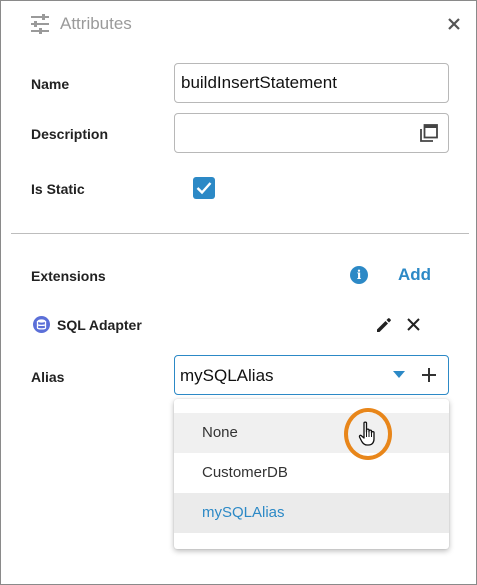 The width and height of the screenshot is (477, 585). I want to click on close-button, so click(454, 24).